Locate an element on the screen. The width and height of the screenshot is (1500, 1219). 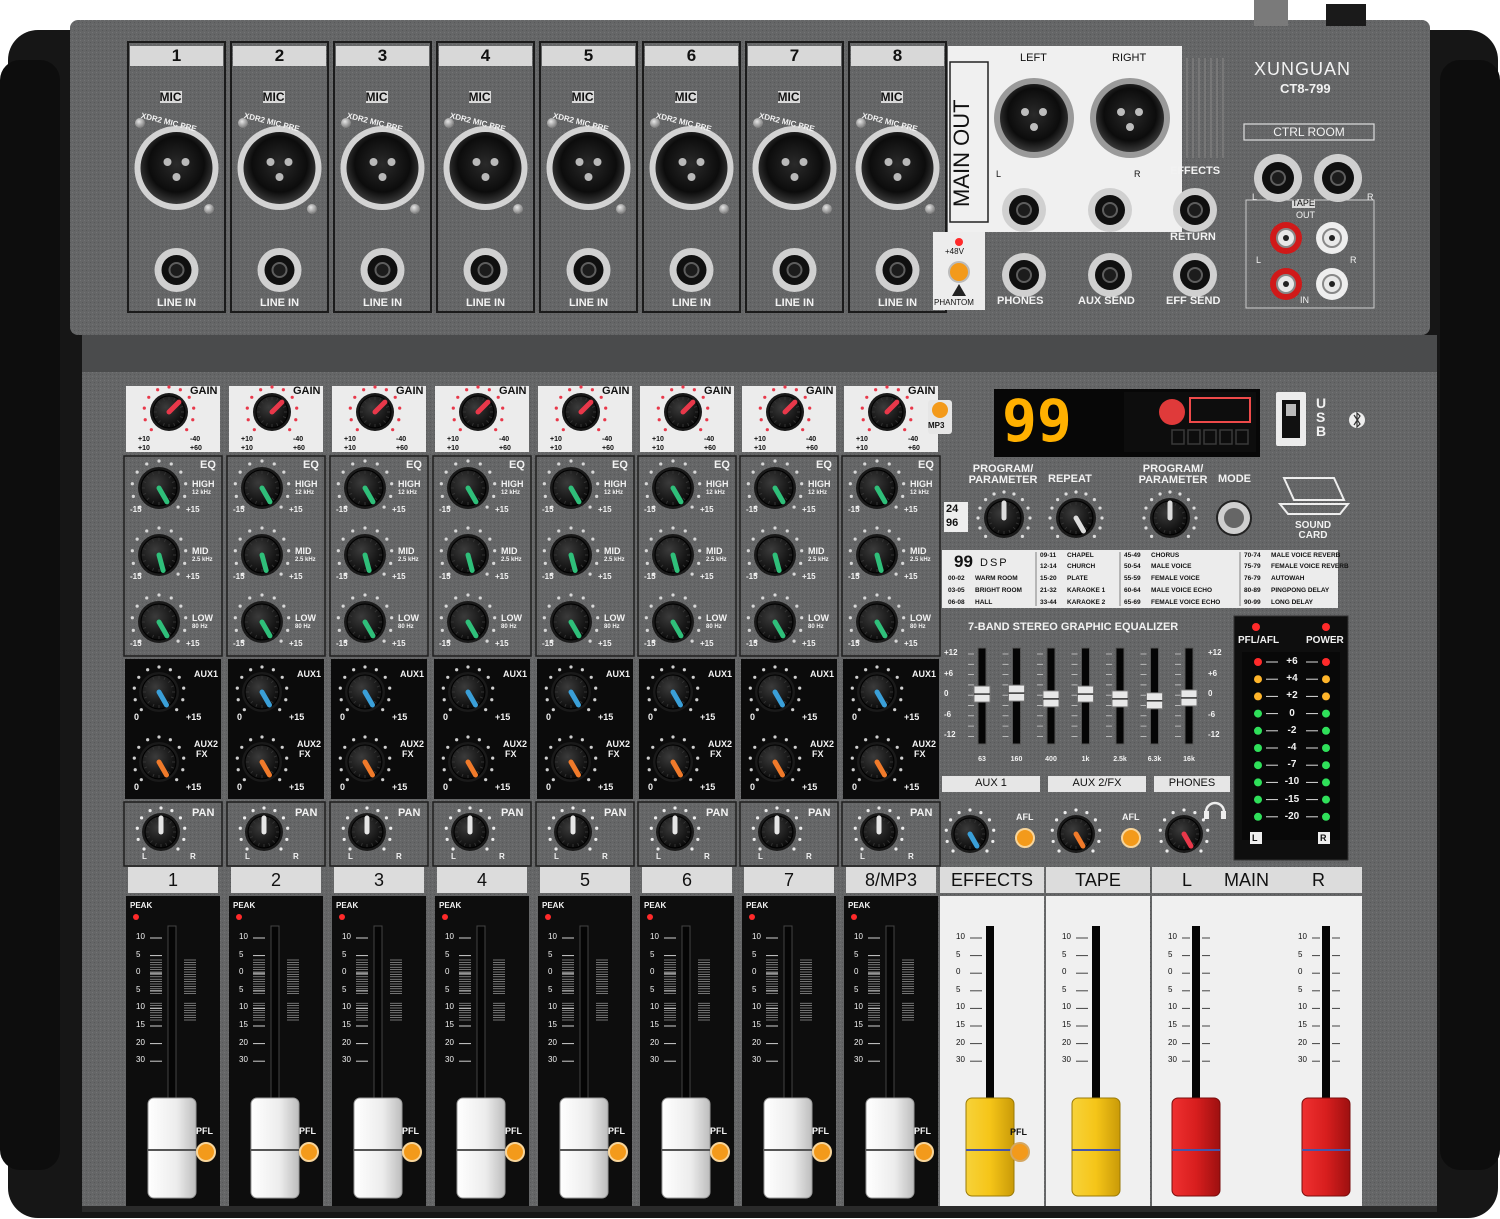
effect-number-range: 70-74 is located at coordinates (1252, 555).